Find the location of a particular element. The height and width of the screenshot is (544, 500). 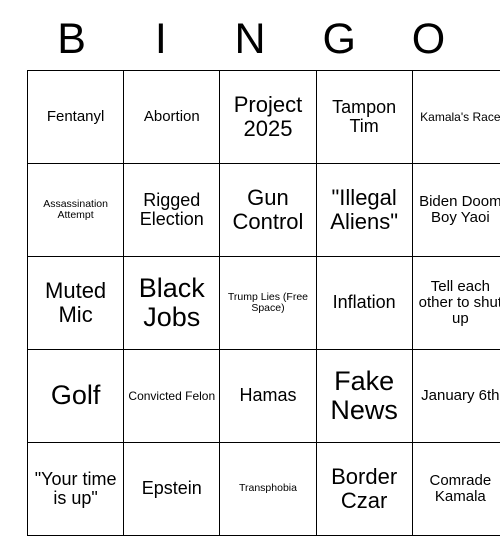

bingo-cell-free-space: Trump Lies (Free Space) is located at coordinates (268, 303).